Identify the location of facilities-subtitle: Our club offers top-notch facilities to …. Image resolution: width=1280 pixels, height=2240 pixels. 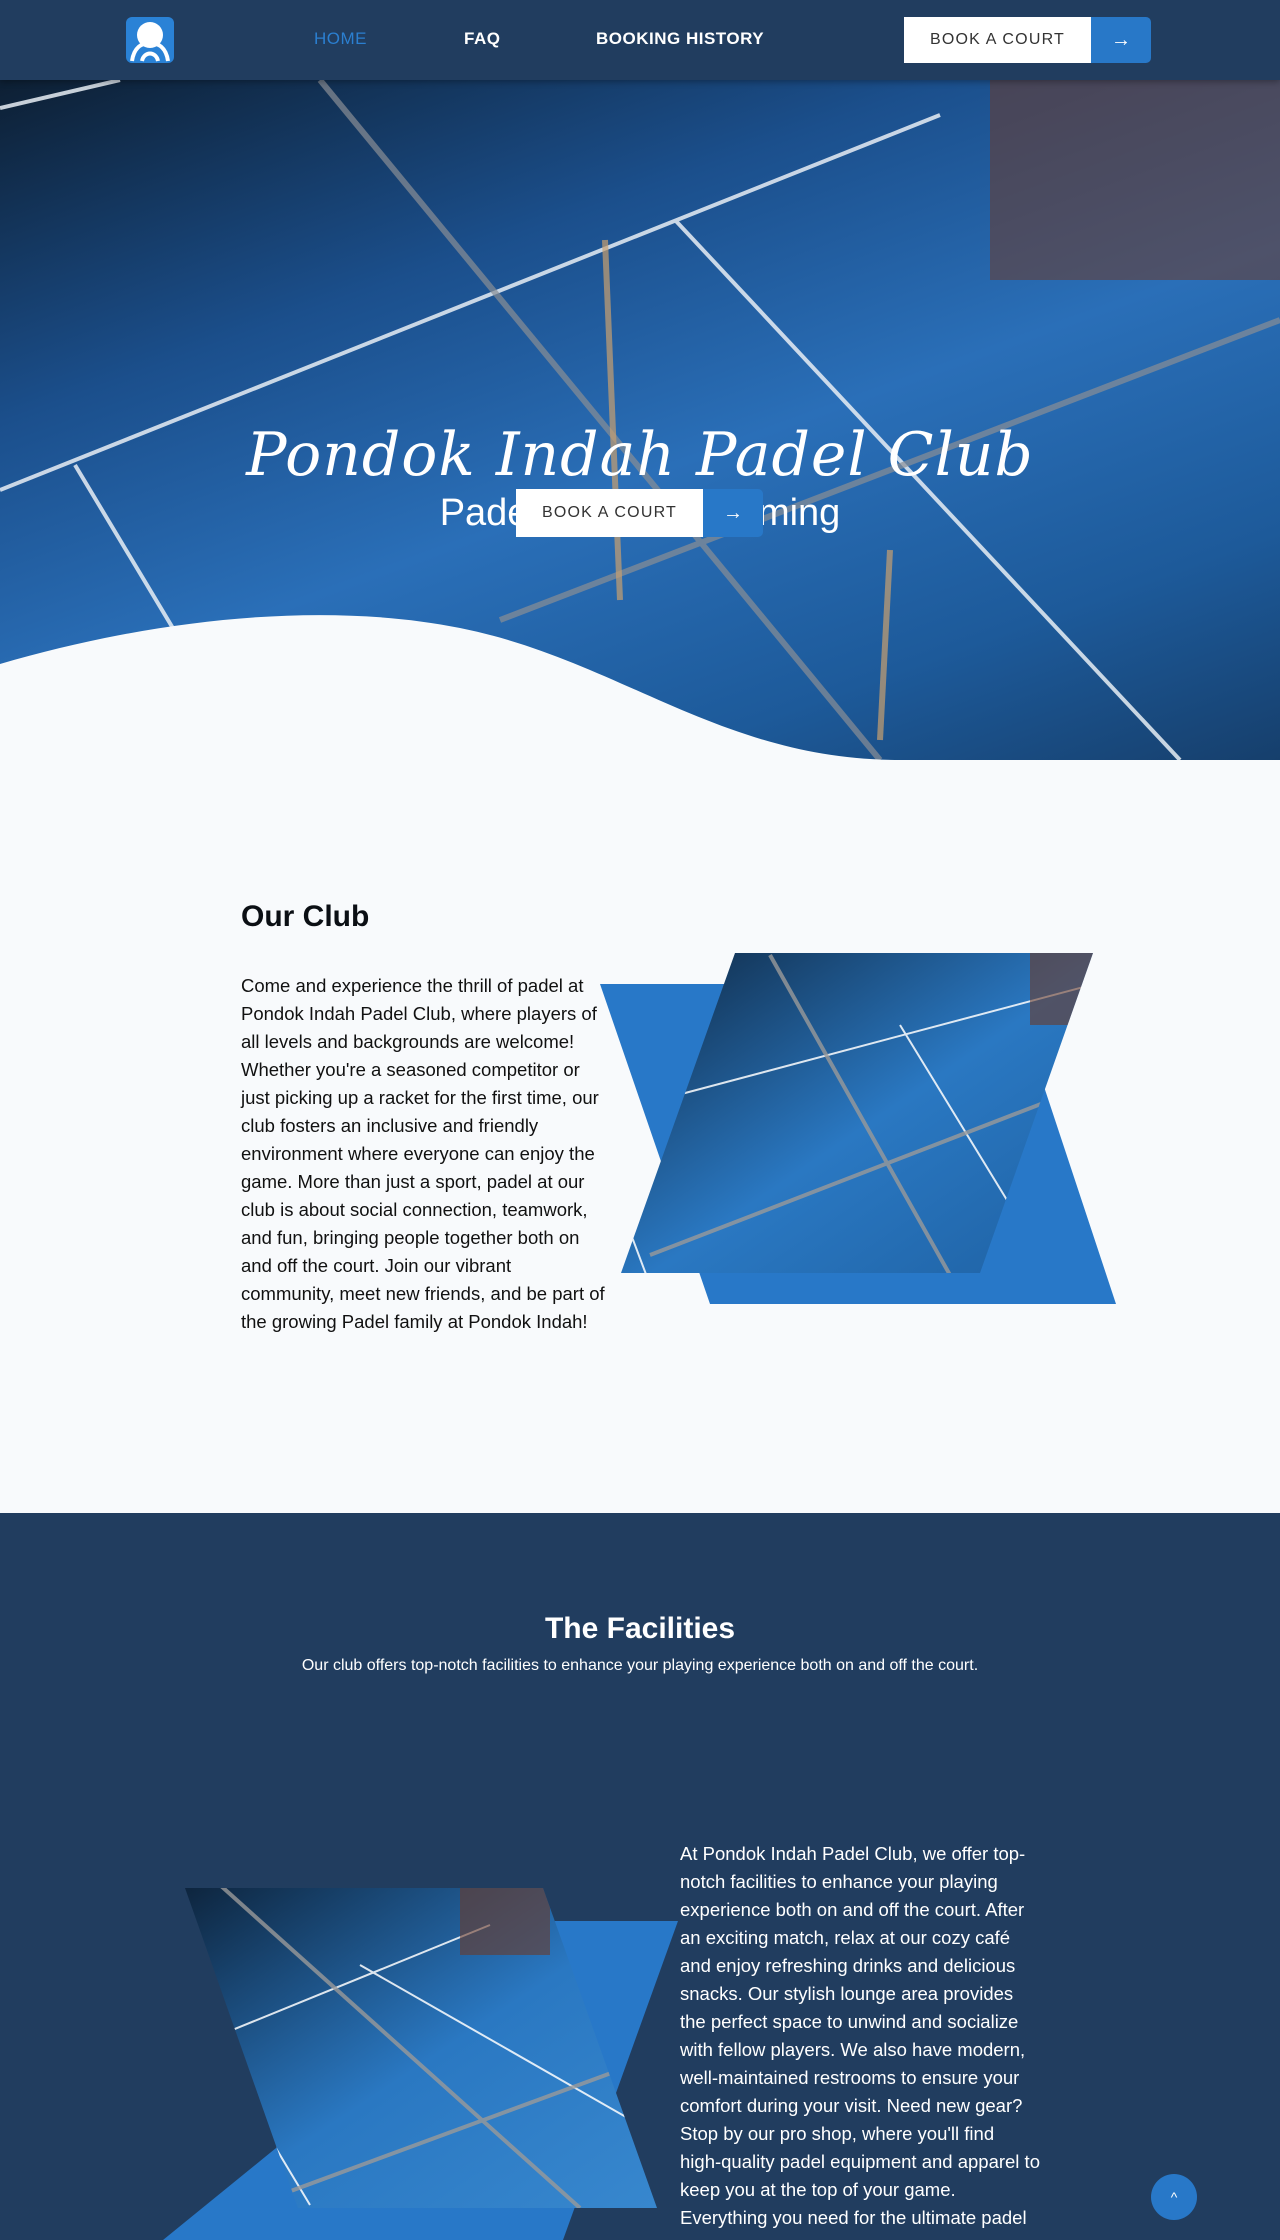
(640, 1665).